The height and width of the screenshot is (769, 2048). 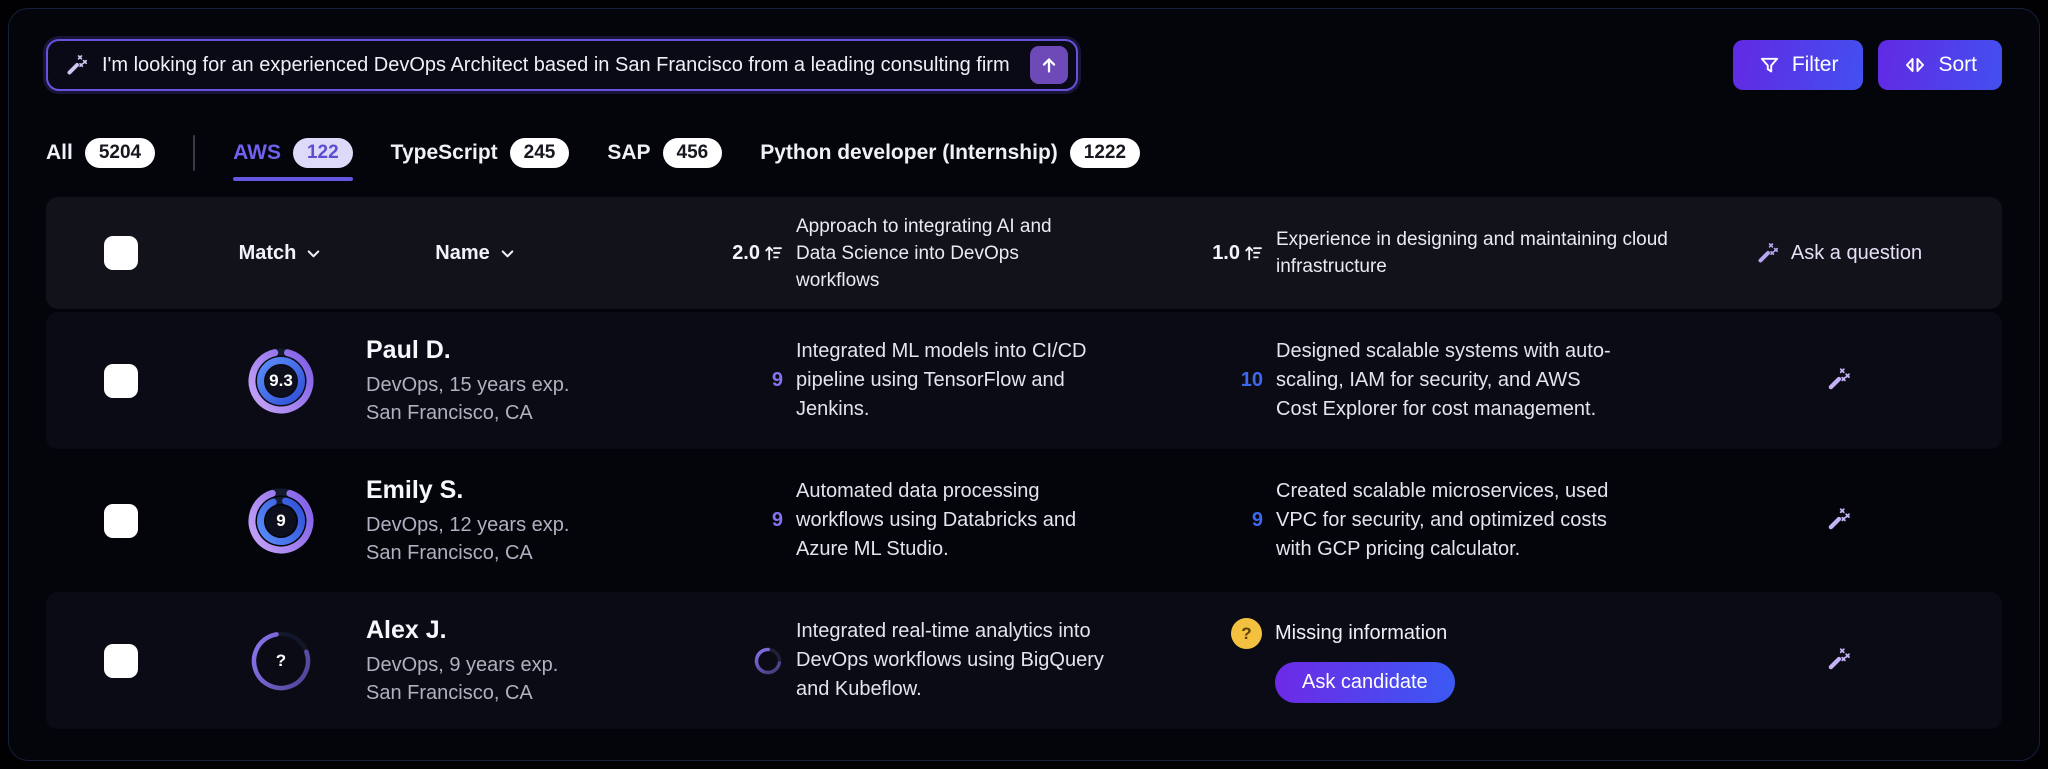 I want to click on question-mark-badge: ?, so click(x=1246, y=633).